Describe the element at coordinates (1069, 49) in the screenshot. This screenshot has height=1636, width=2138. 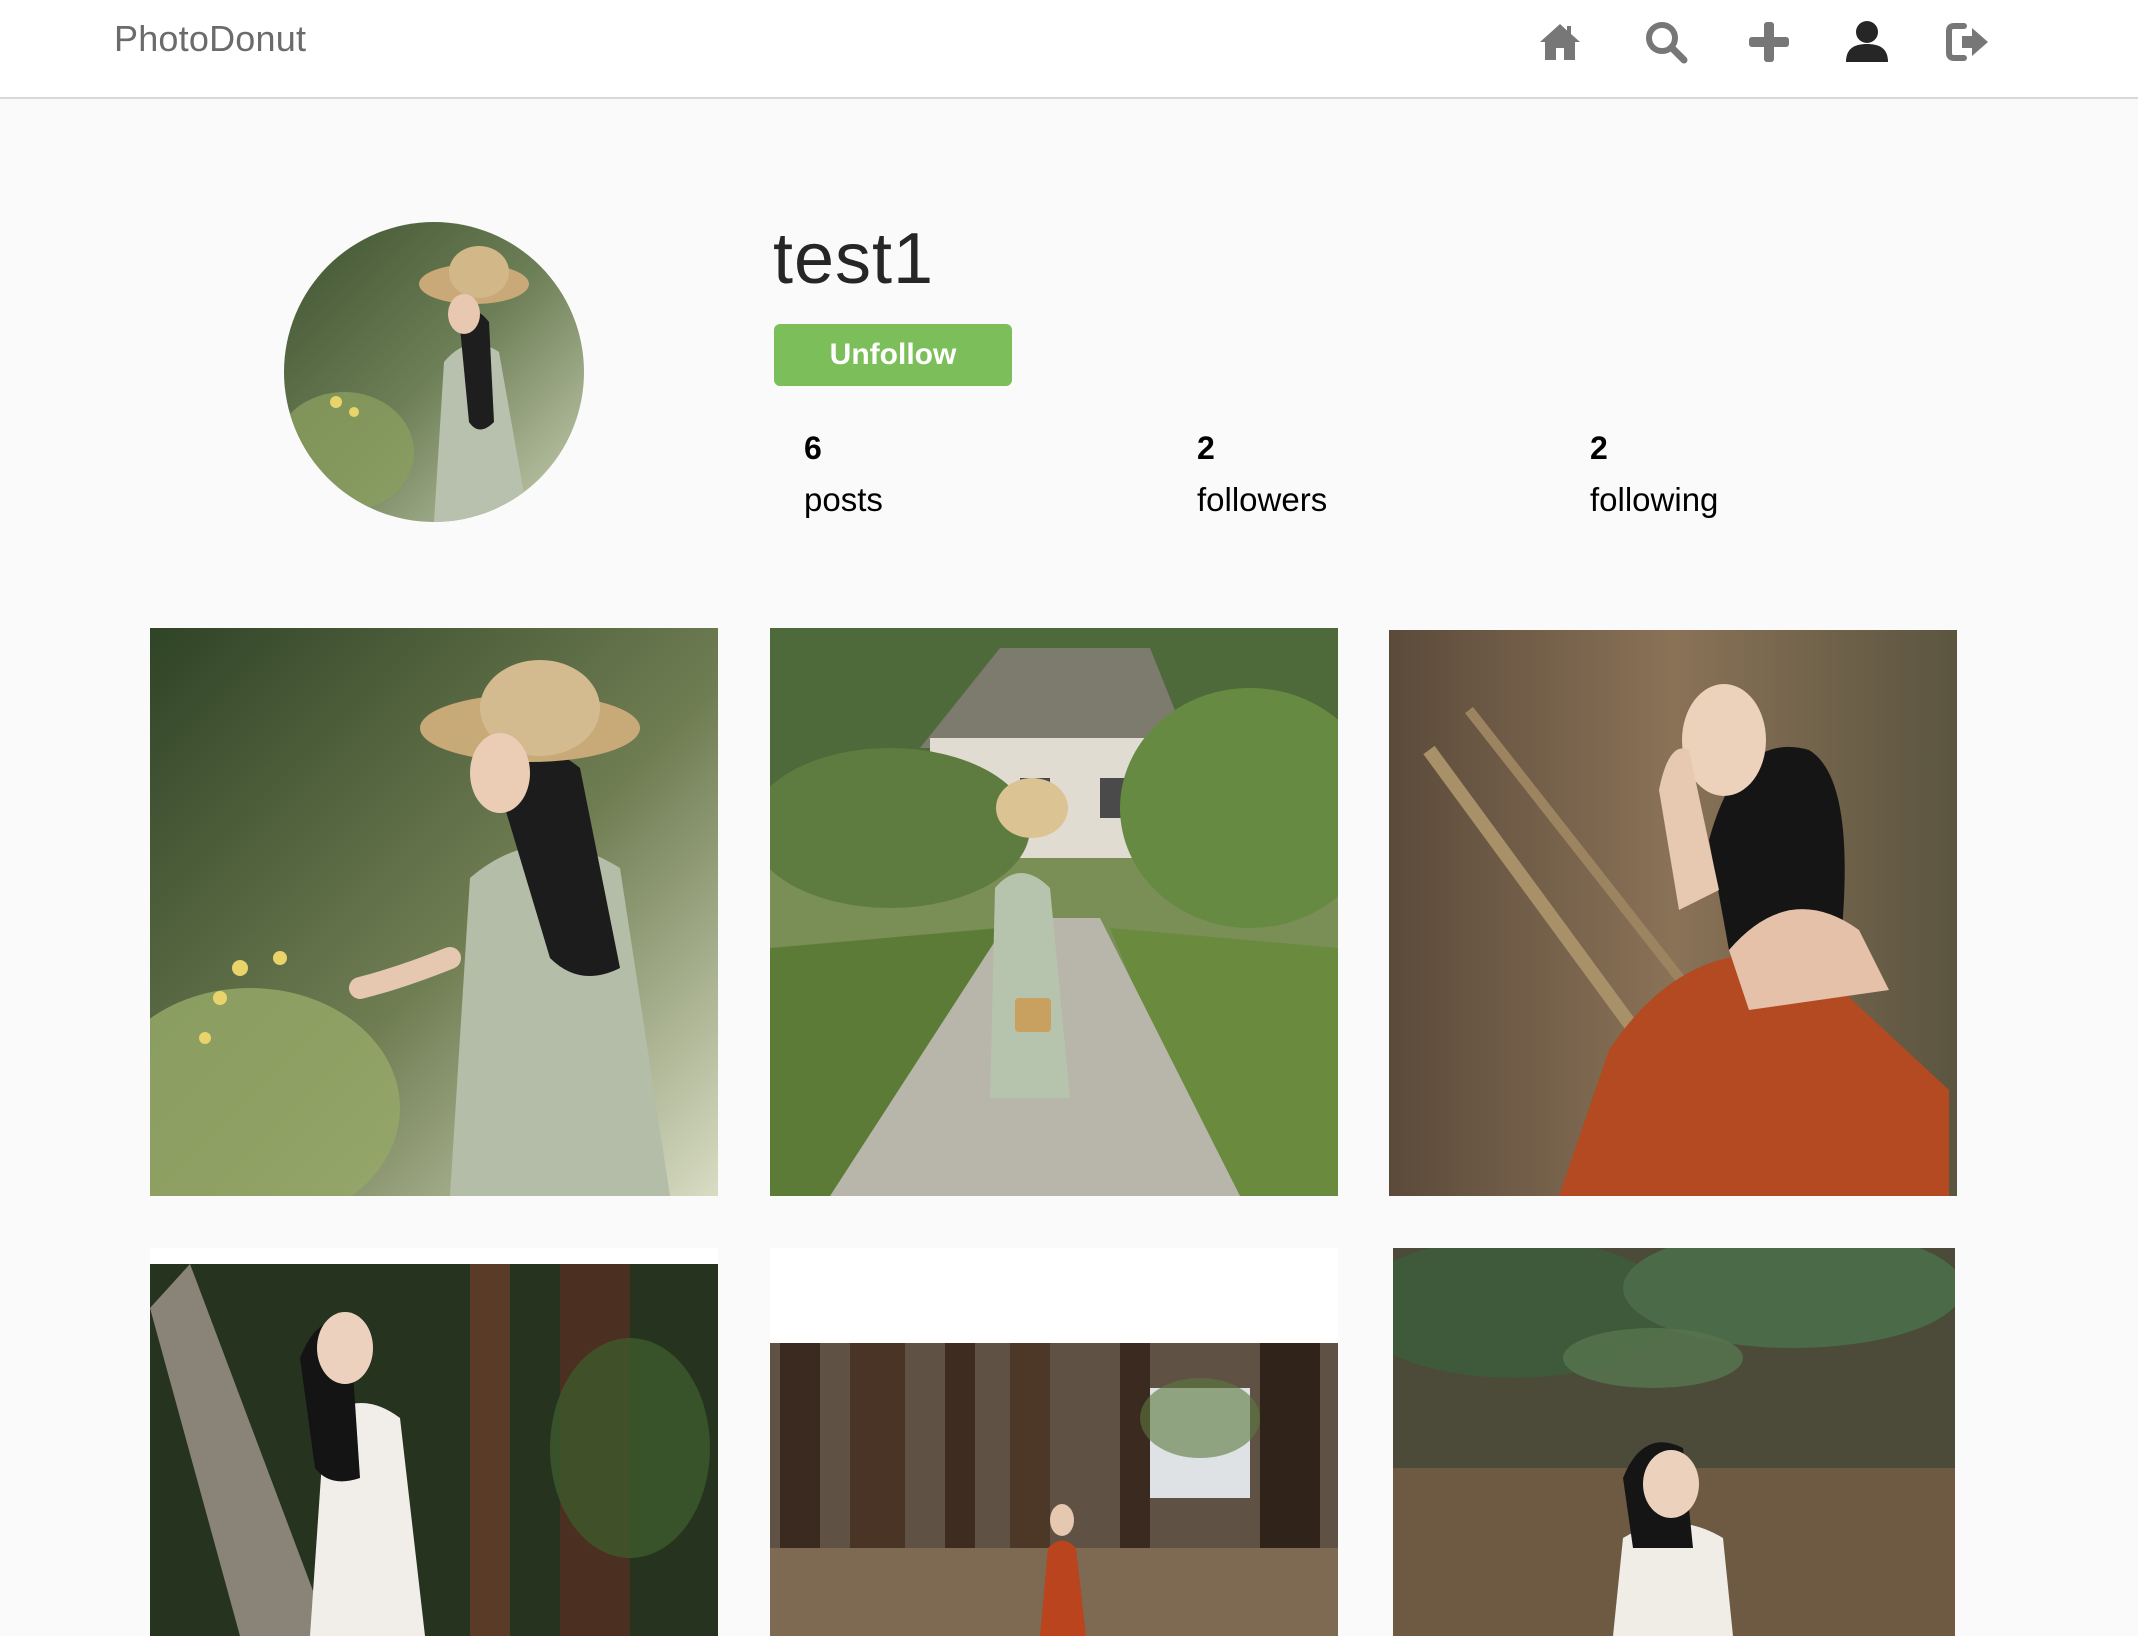
I see `top-navbar: PhotoDonut` at that location.